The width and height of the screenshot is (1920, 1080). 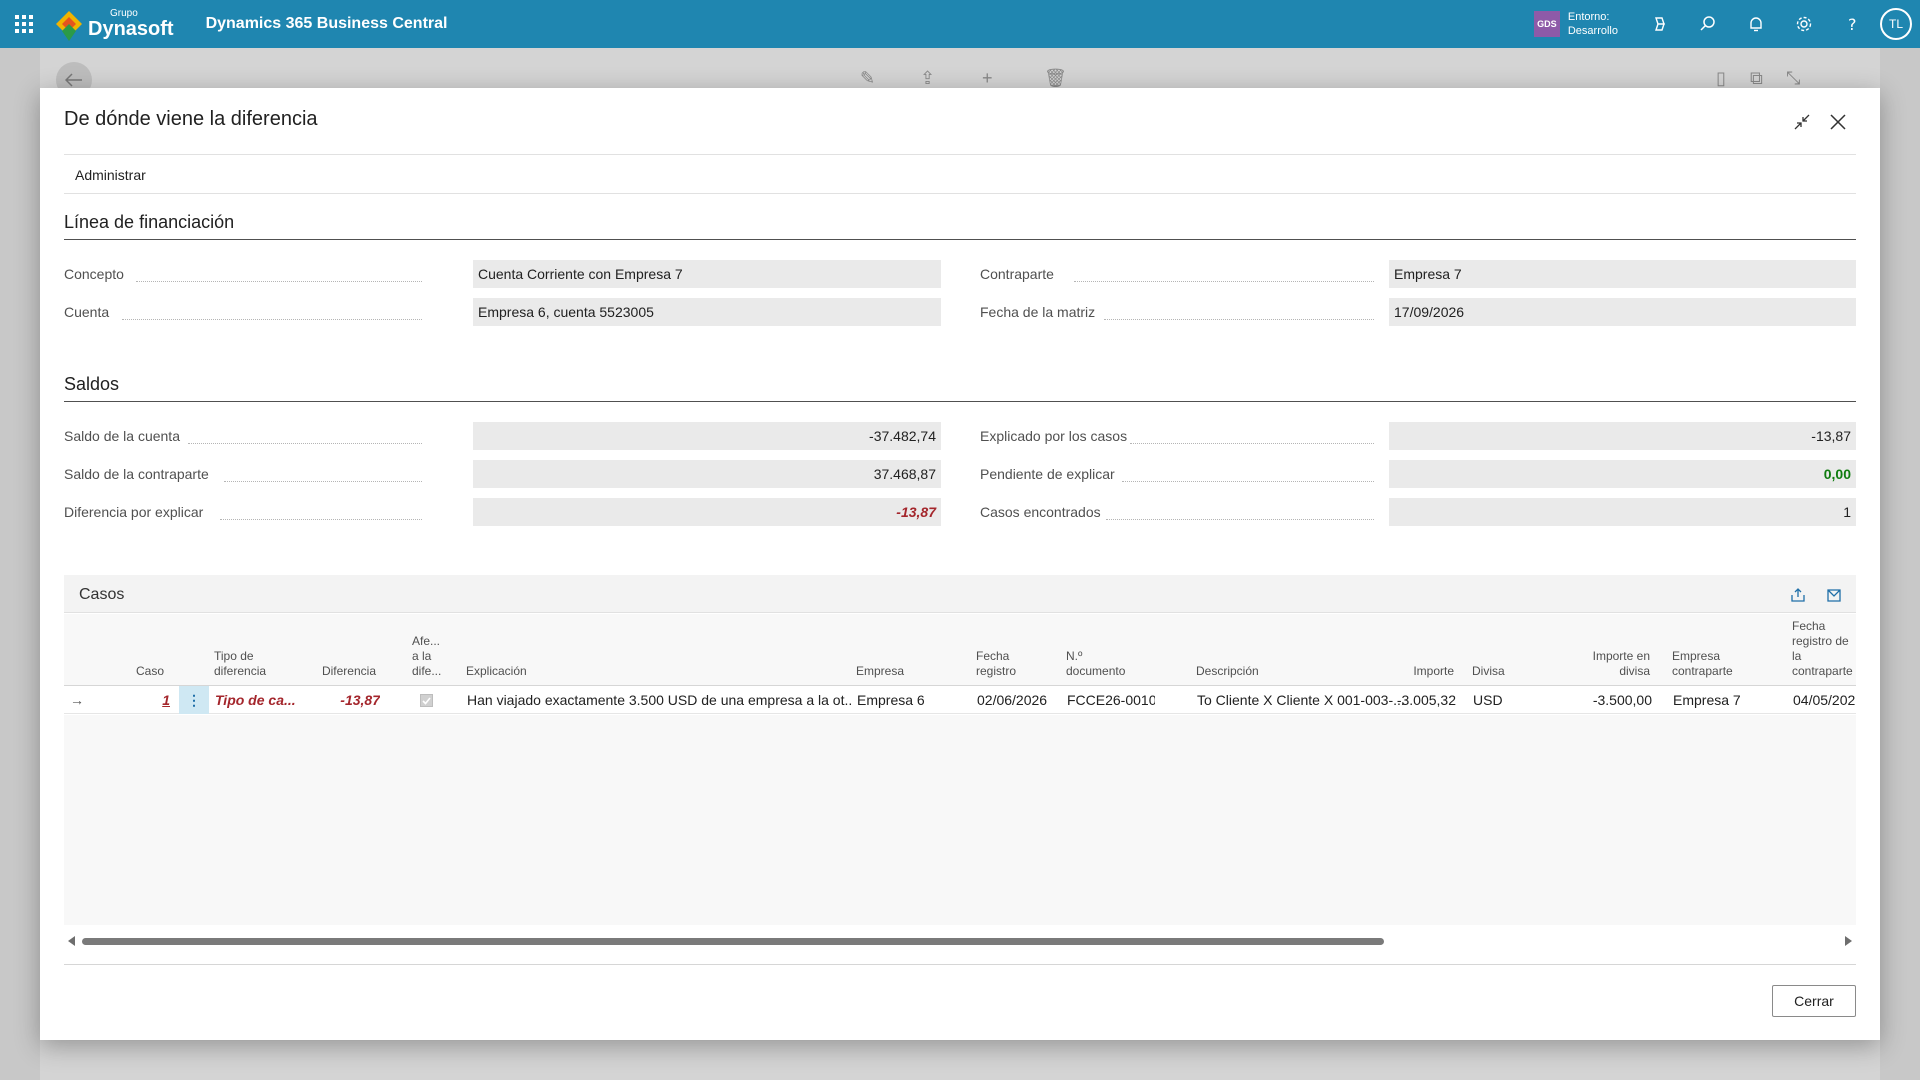 I want to click on saldo-cuenta-label: Saldo de la cuenta, so click(x=122, y=436).